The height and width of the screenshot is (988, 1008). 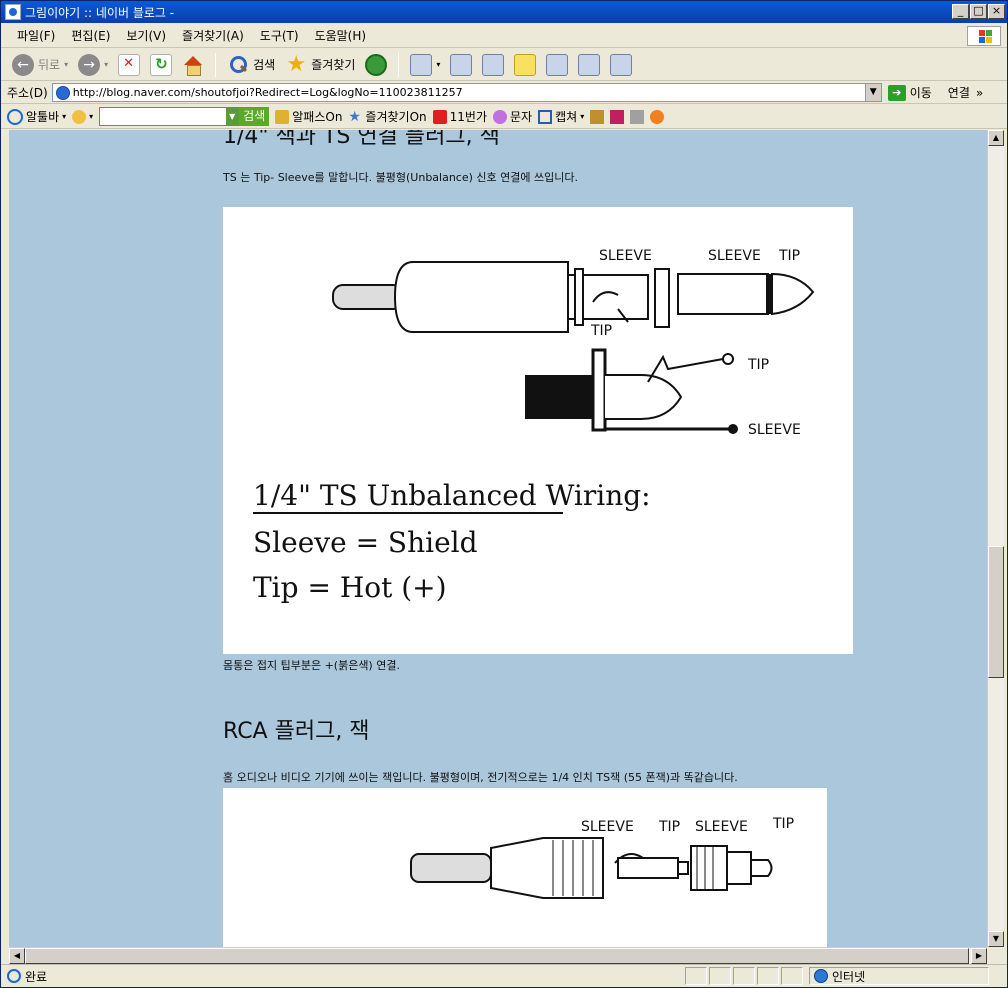 I want to click on capture-button: 캡쳐 ▾, so click(x=561, y=116).